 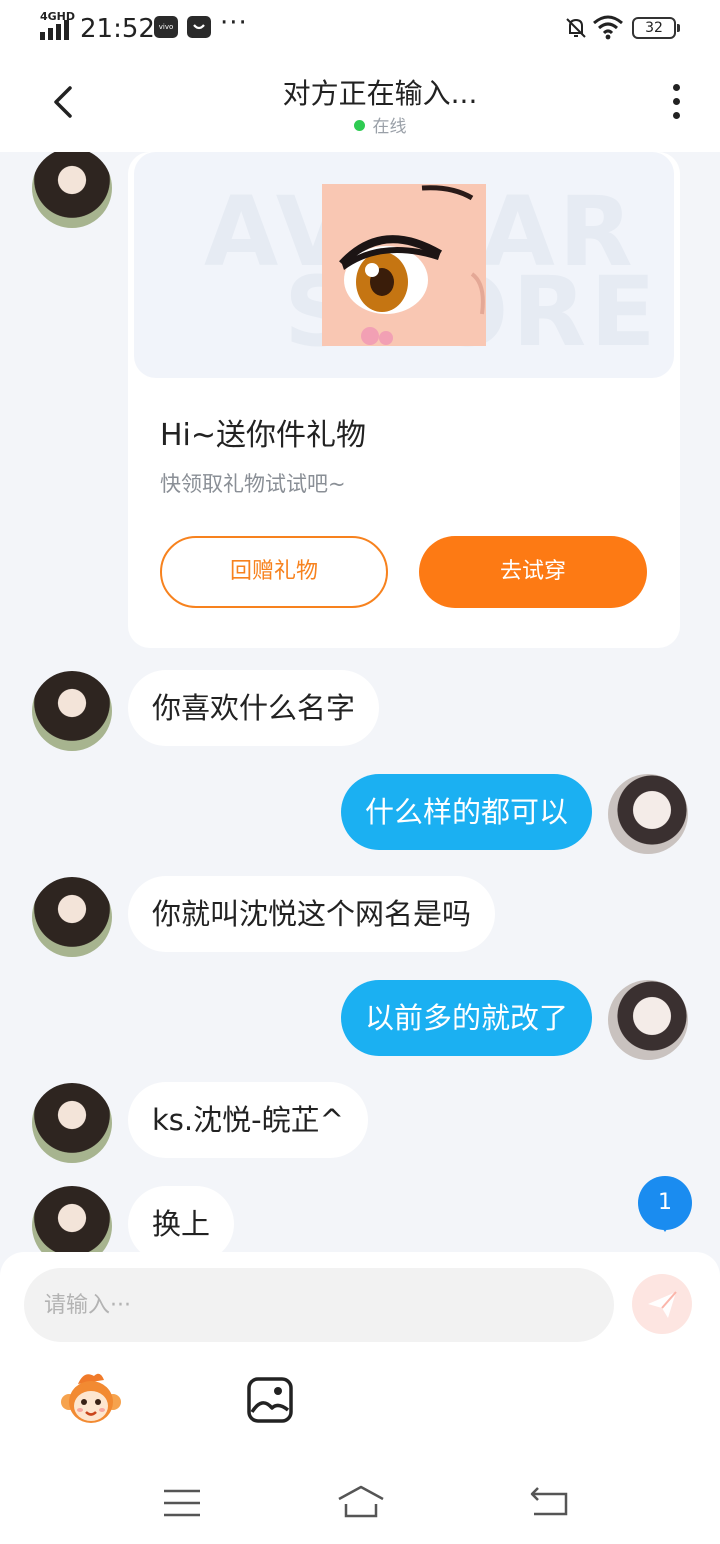 I want to click on home-icon, so click(x=361, y=1502).